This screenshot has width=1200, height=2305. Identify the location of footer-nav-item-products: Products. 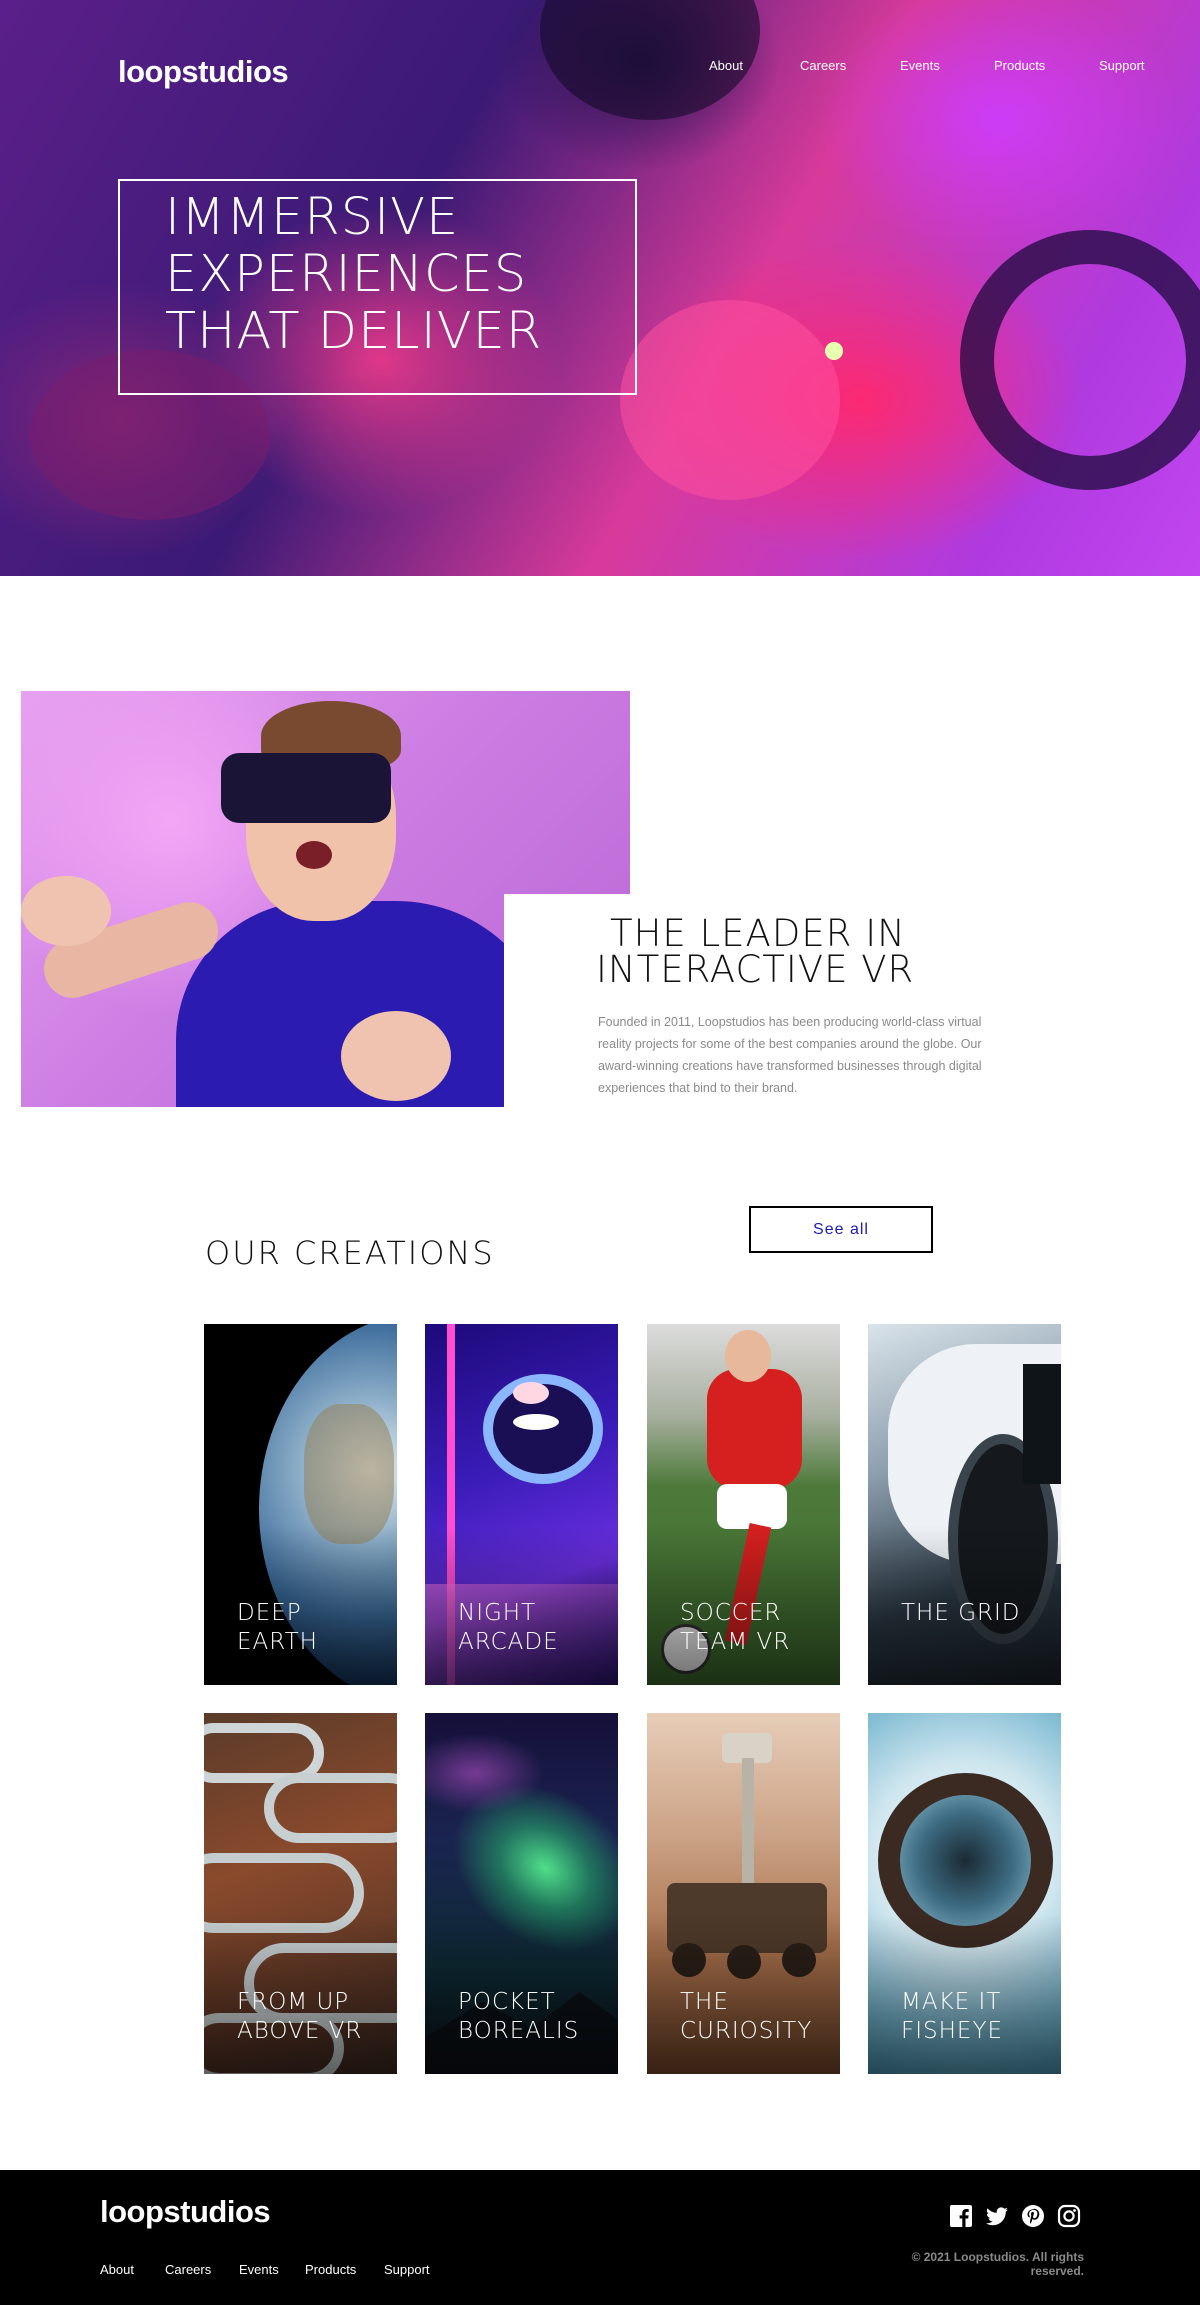
(330, 2269).